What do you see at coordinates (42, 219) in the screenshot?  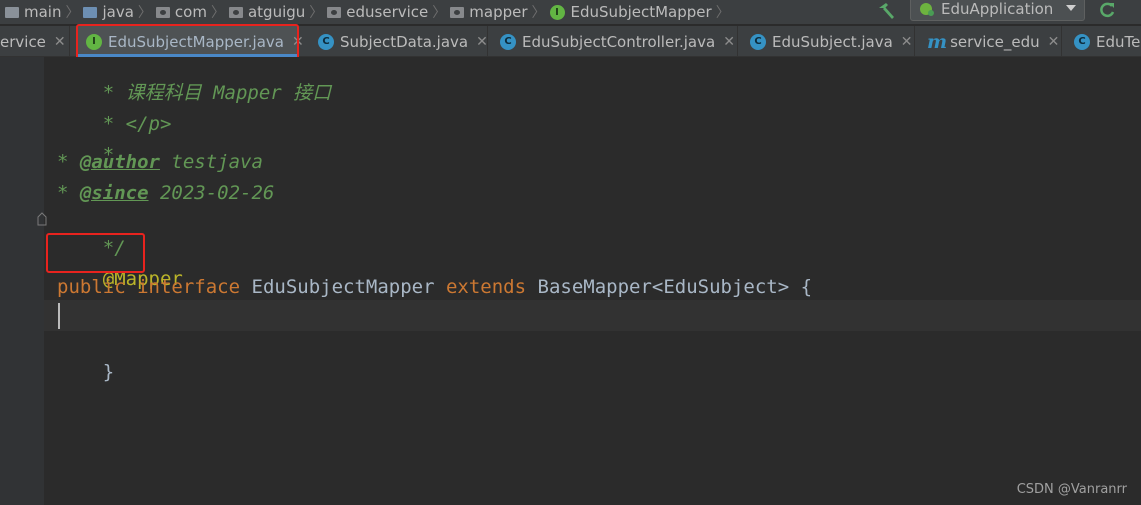 I see `fold-marker-icon` at bounding box center [42, 219].